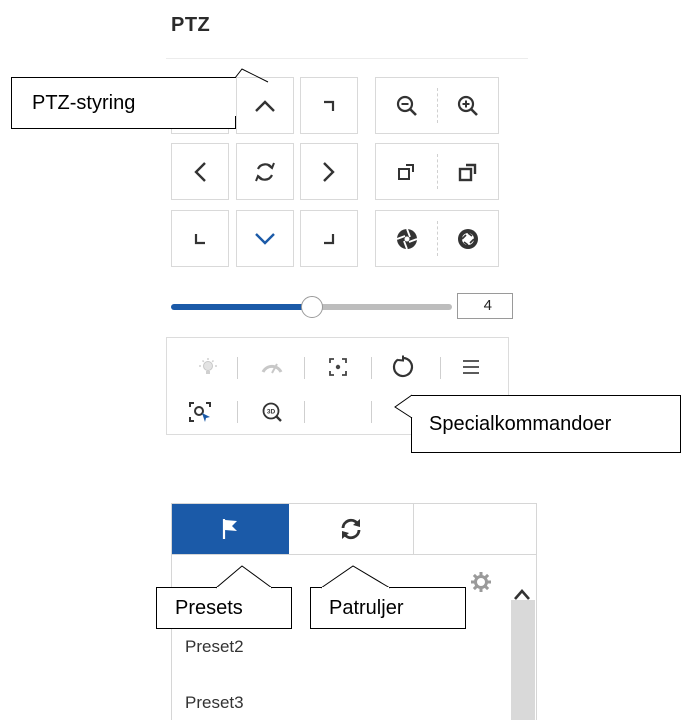 This screenshot has height=720, width=693. I want to click on 3d-zoom-icon: 3D, so click(272, 412).